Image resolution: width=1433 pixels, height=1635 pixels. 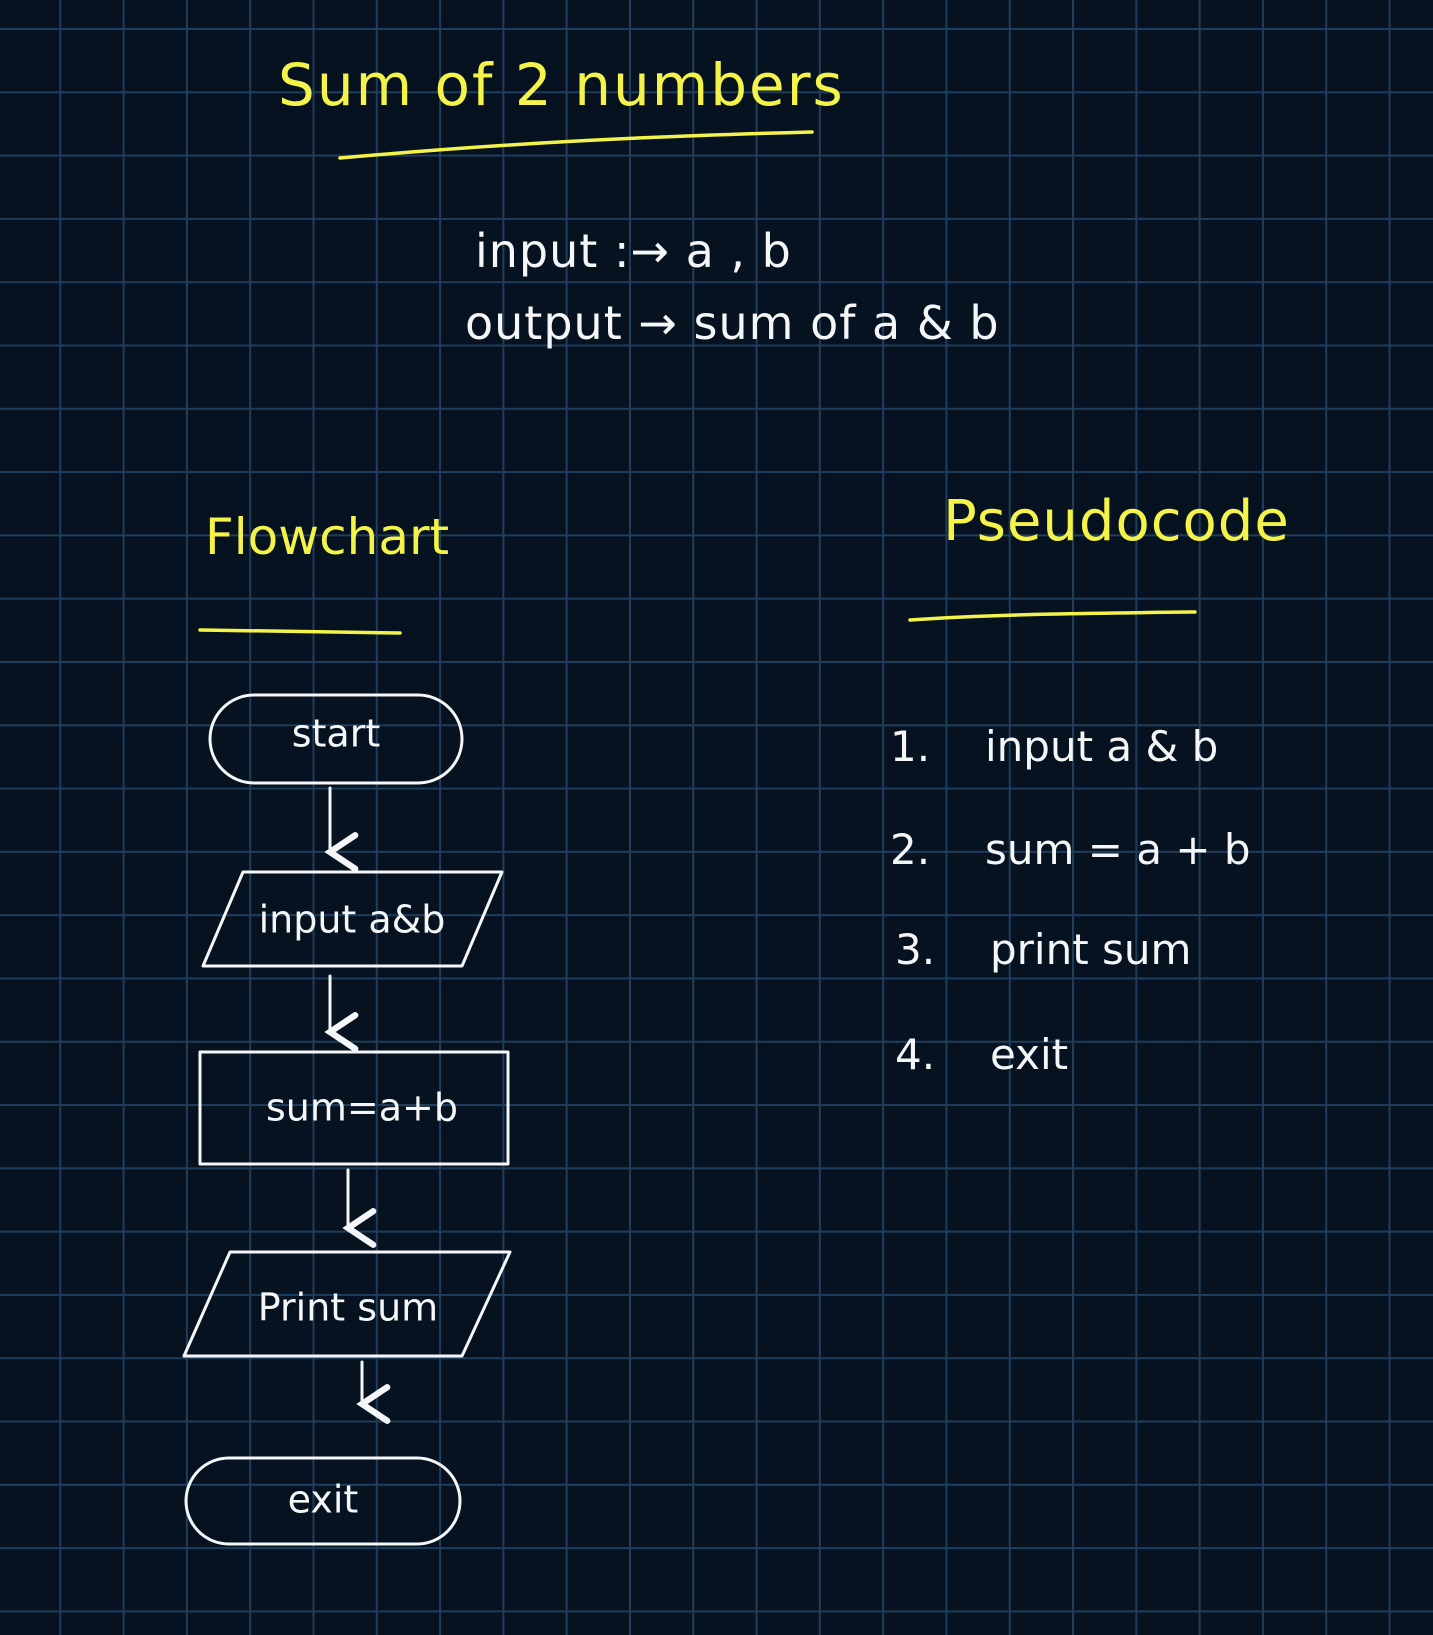 I want to click on step-text: sum = a + b, so click(x=1118, y=849).